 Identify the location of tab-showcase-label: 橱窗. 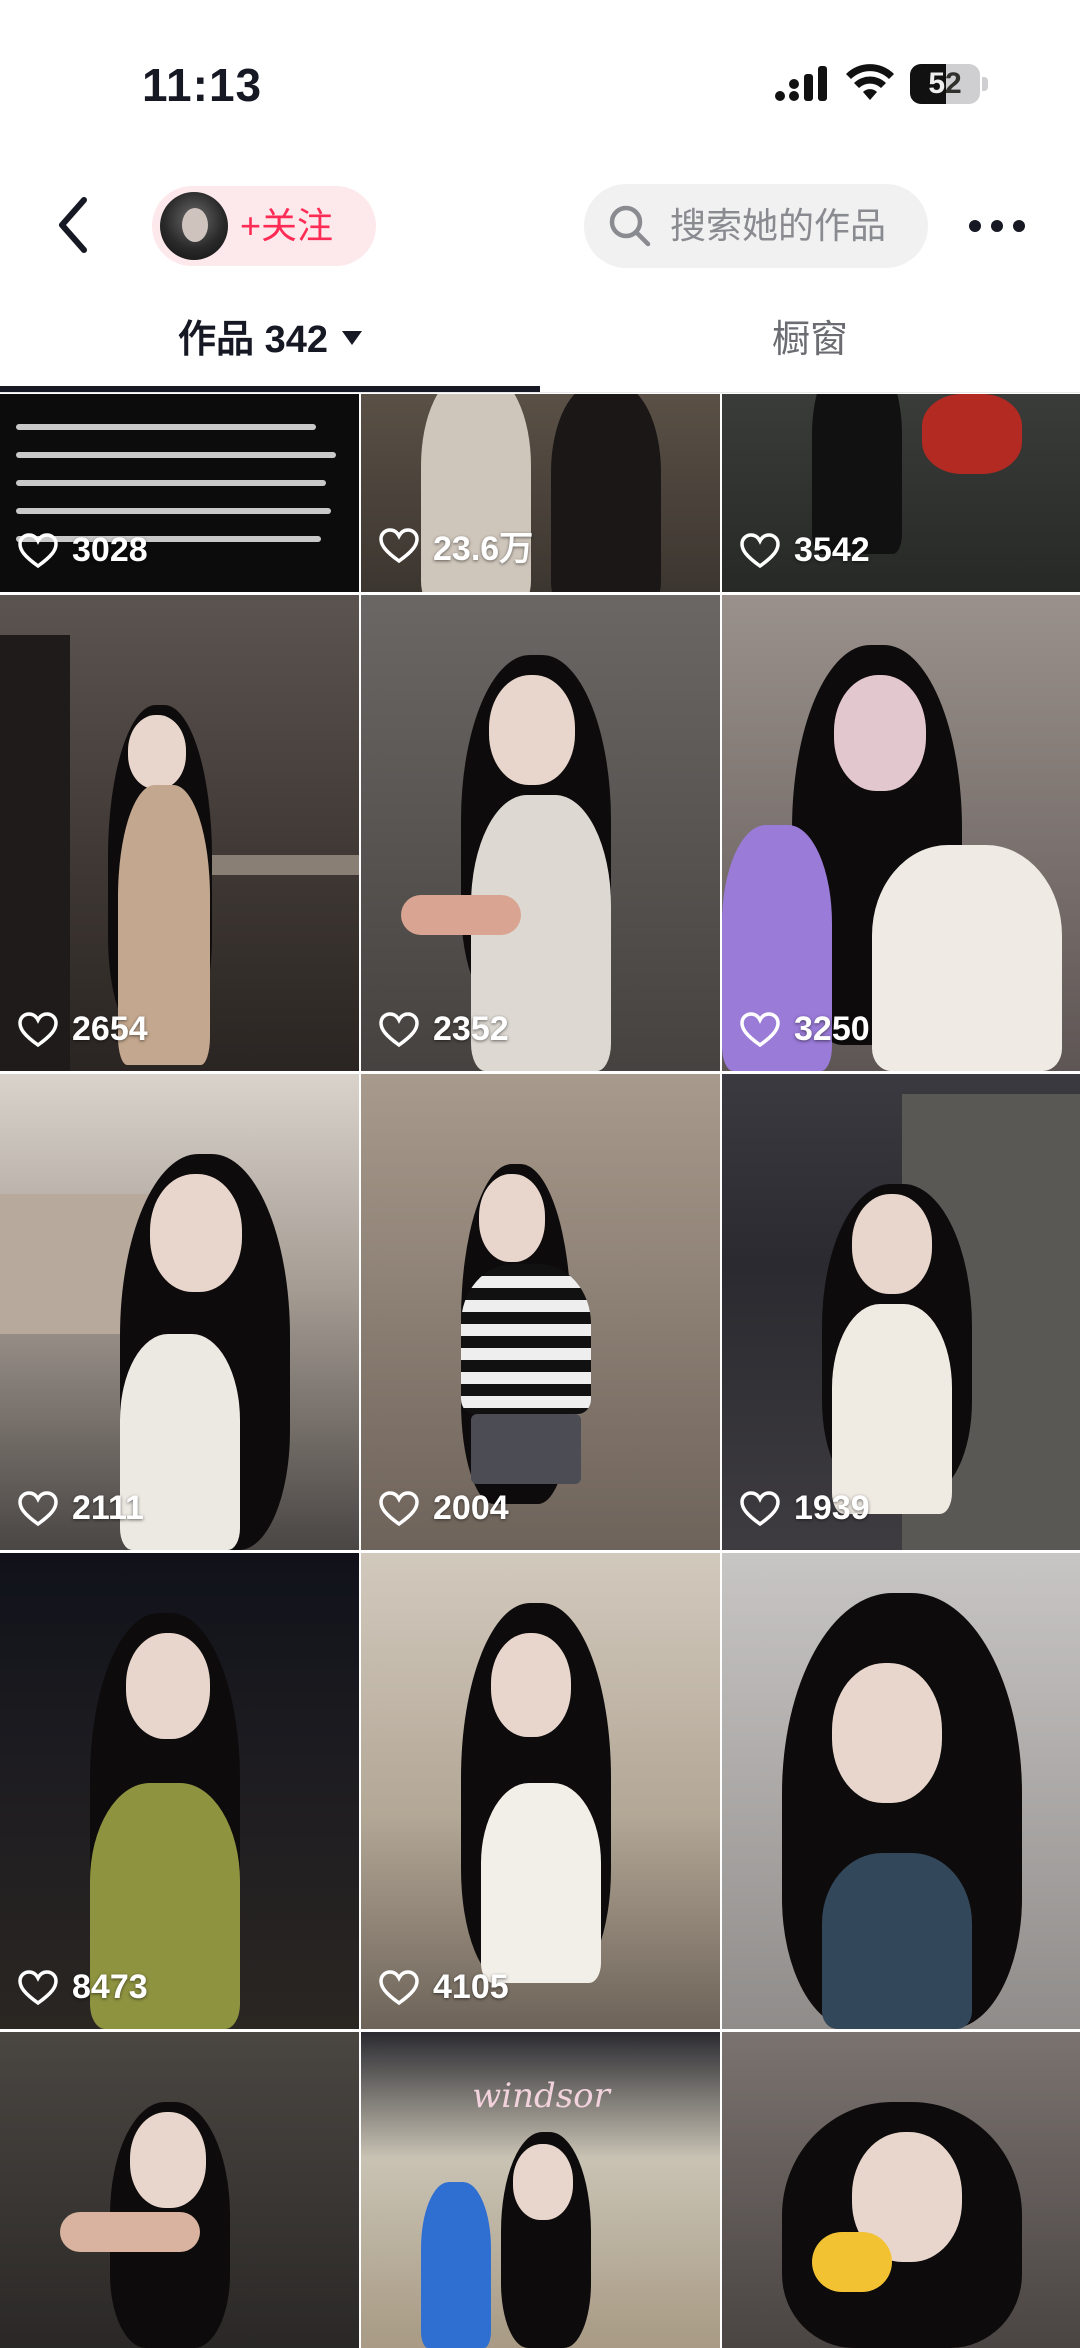
(809, 340).